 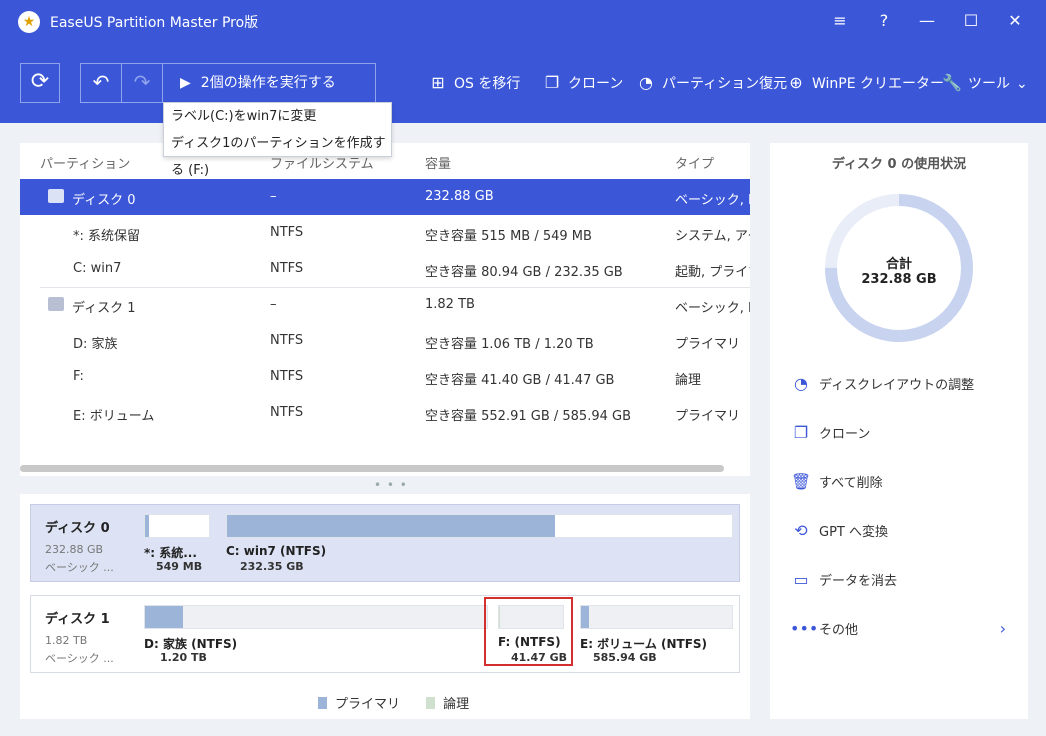 What do you see at coordinates (1022, 84) in the screenshot?
I see `chevron-down-icon: ⌄` at bounding box center [1022, 84].